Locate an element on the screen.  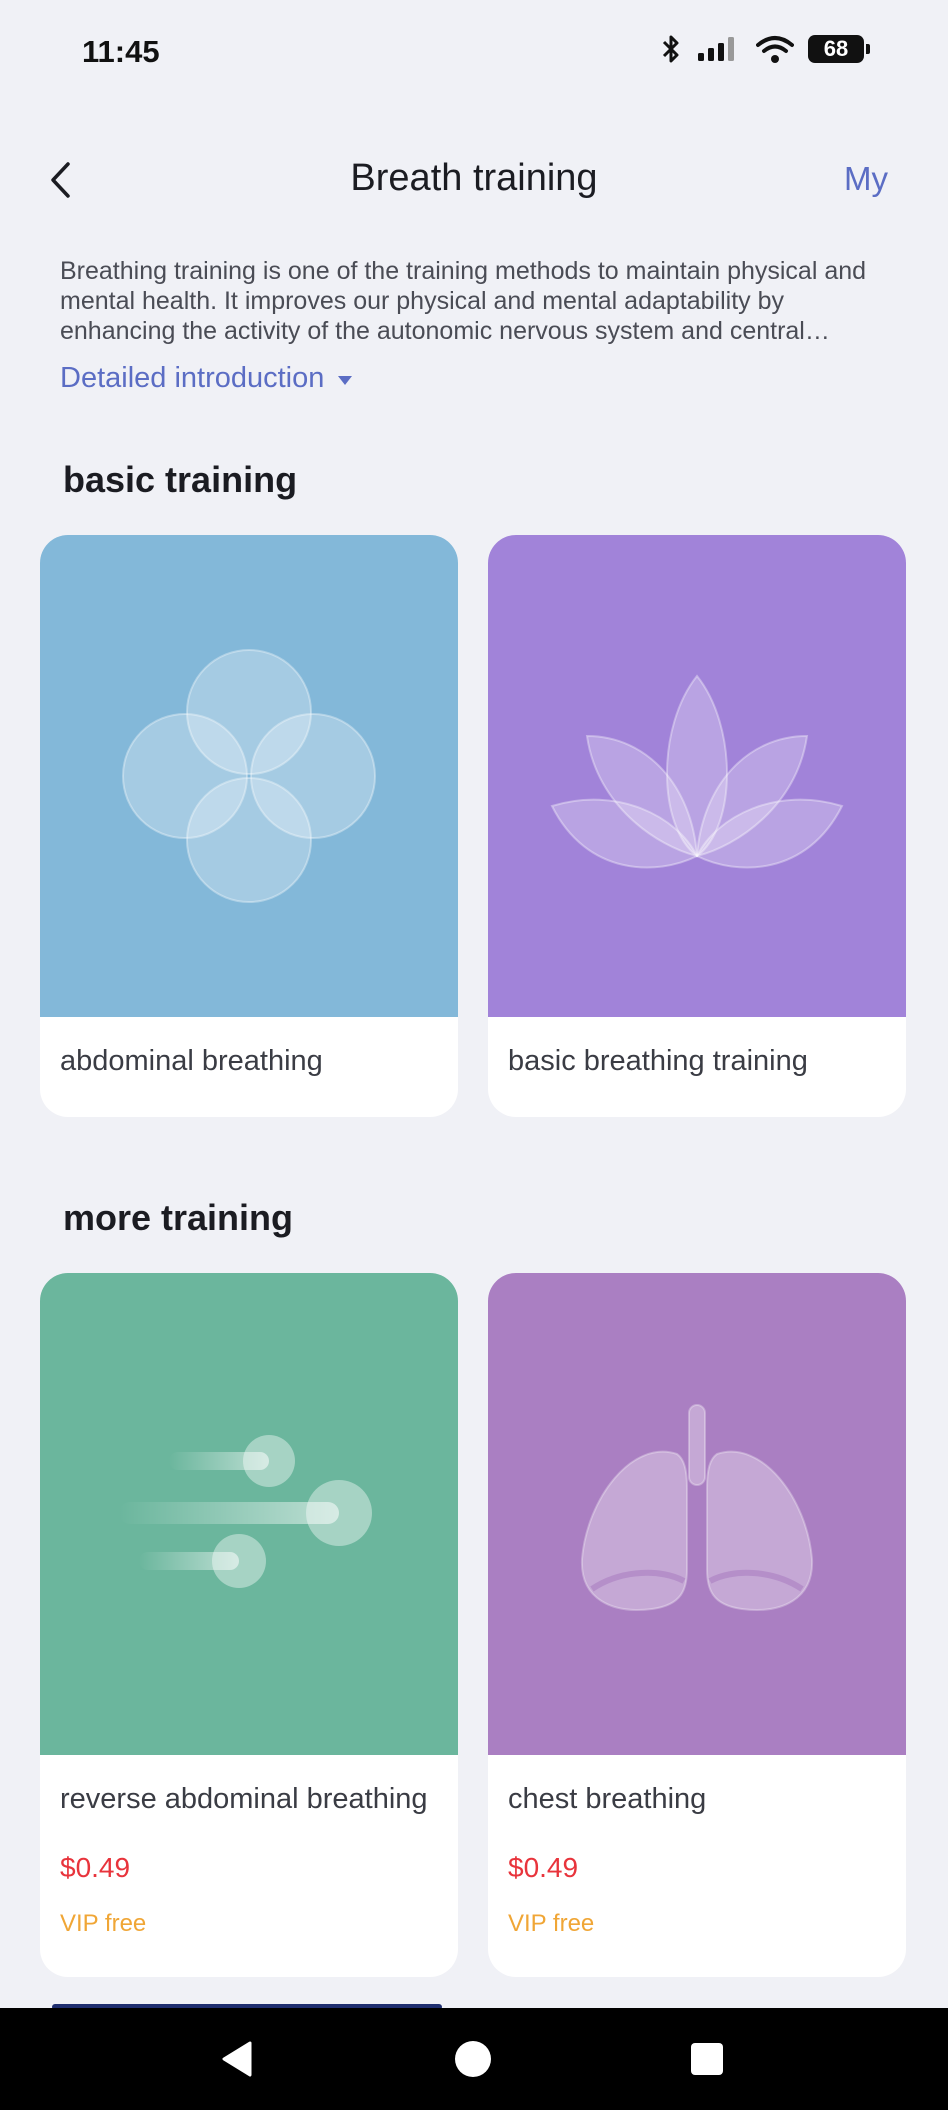
section-title-more: more training is located at coordinates (178, 1217).